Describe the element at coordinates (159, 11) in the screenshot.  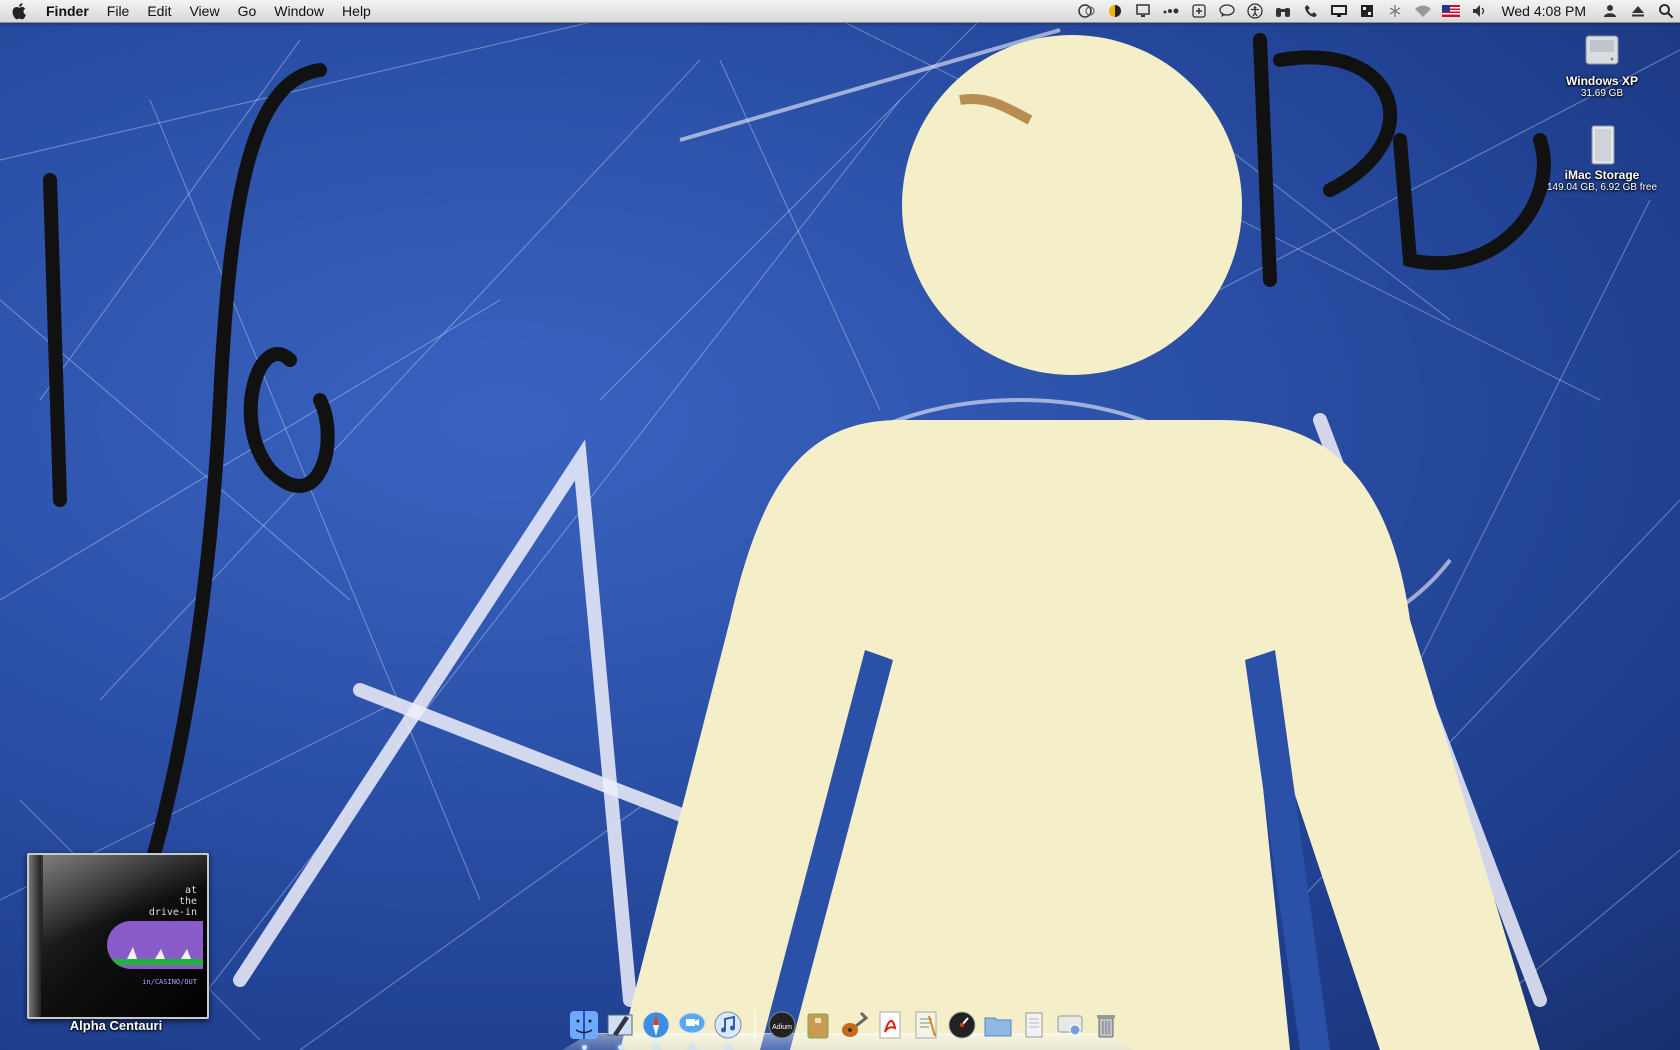
I see `menu-edit: Edit` at that location.